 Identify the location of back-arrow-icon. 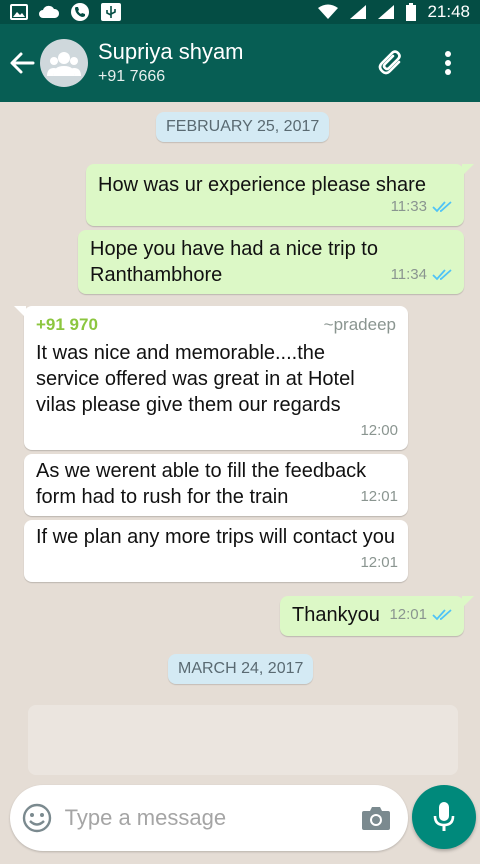
(22, 63).